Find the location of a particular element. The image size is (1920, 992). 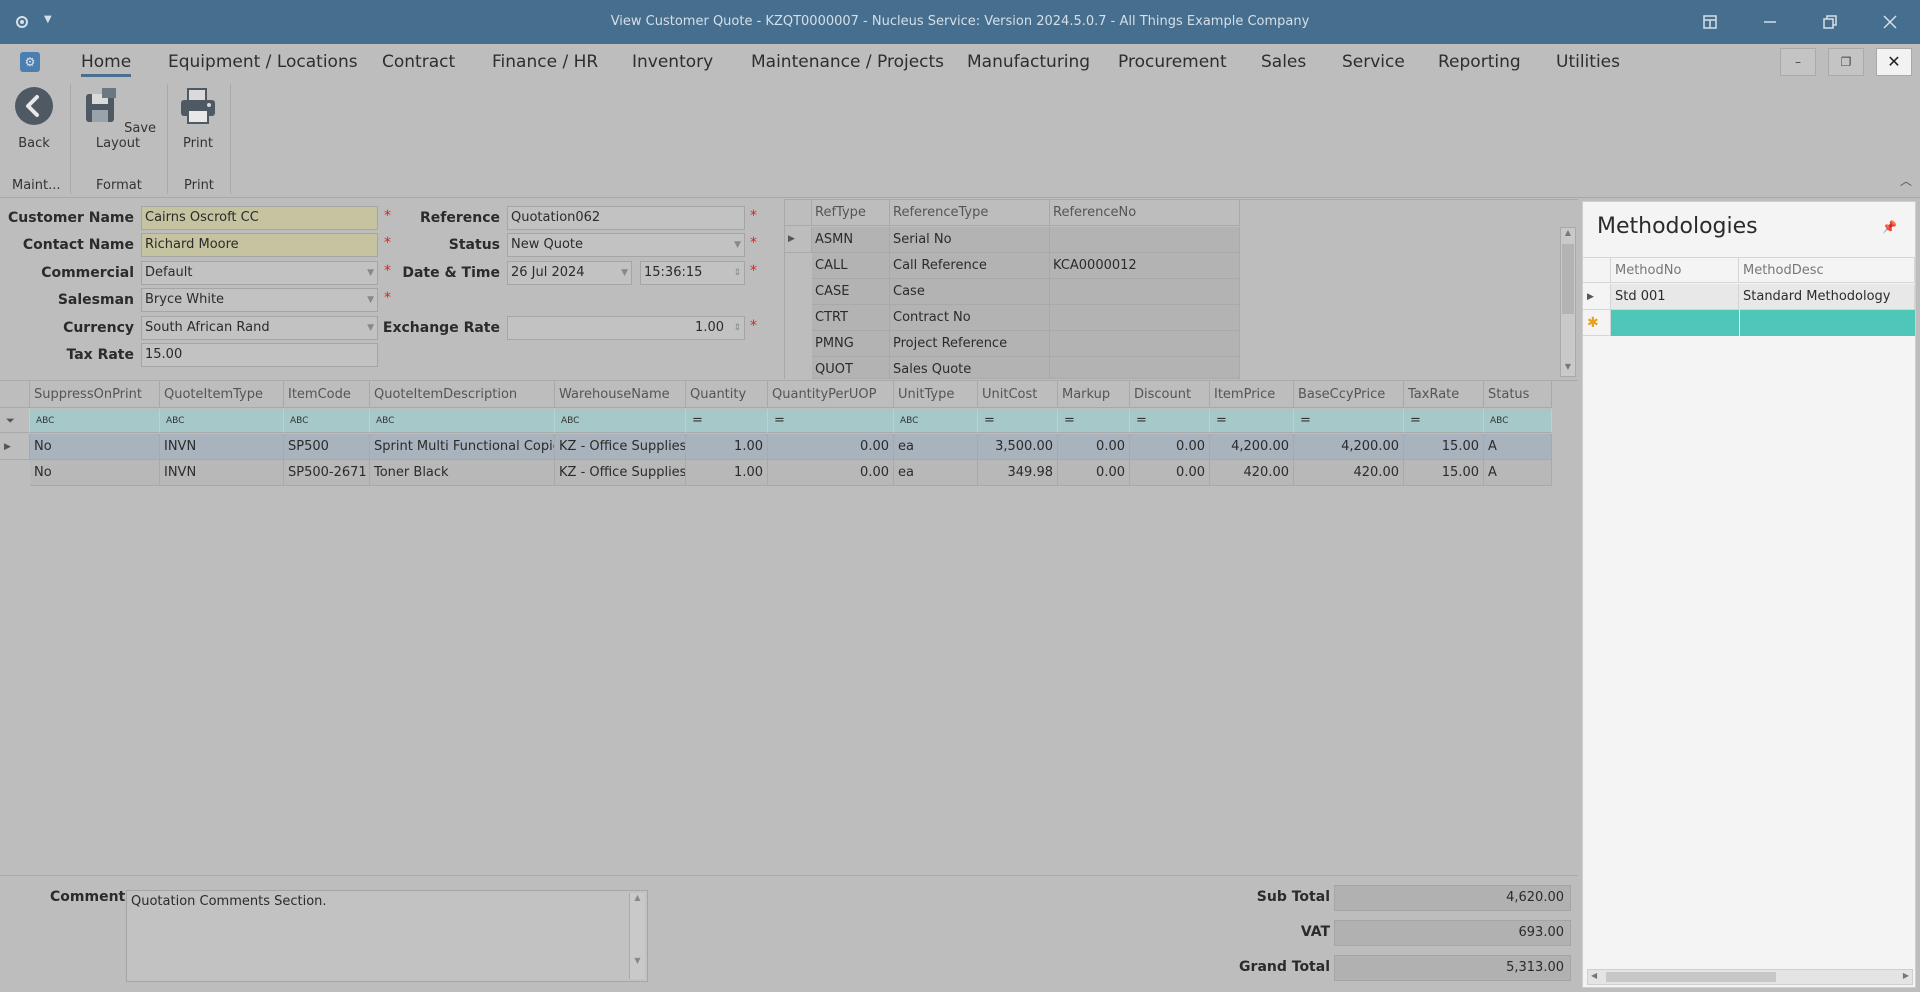

comment-textarea: Quotation Comments Section. ▲ ▼ is located at coordinates (387, 936).